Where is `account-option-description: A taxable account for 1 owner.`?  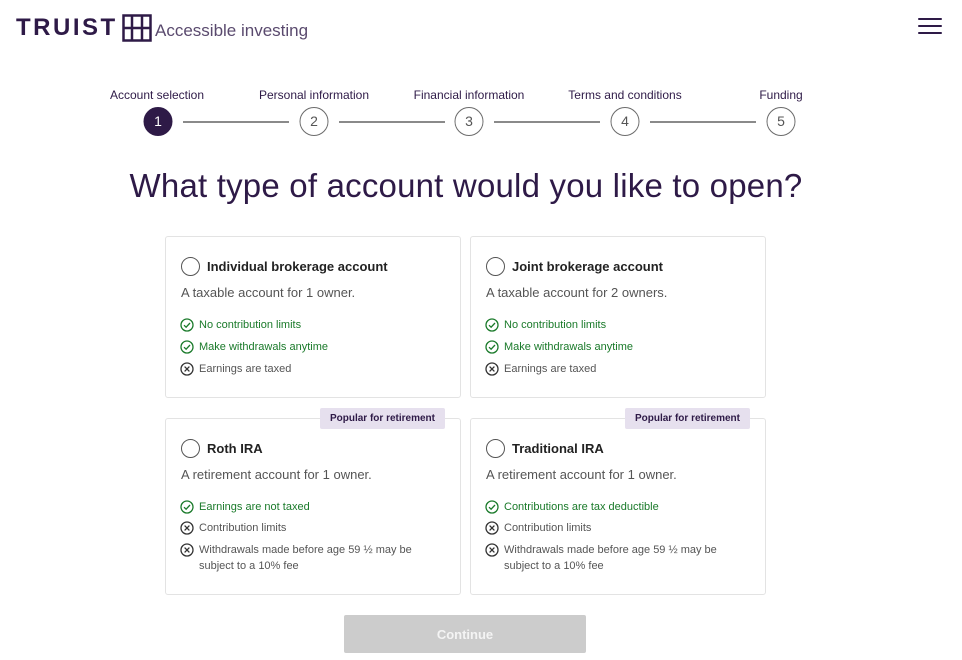 account-option-description: A taxable account for 1 owner. is located at coordinates (268, 292).